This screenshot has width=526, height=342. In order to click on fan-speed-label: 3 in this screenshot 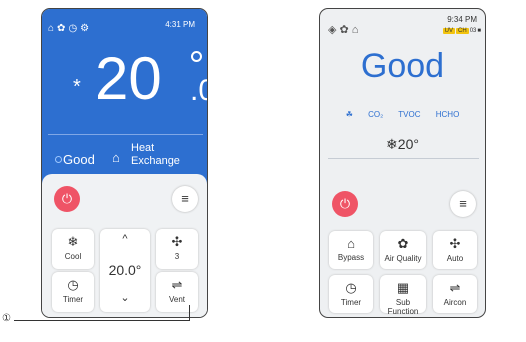, I will do `click(177, 256)`.